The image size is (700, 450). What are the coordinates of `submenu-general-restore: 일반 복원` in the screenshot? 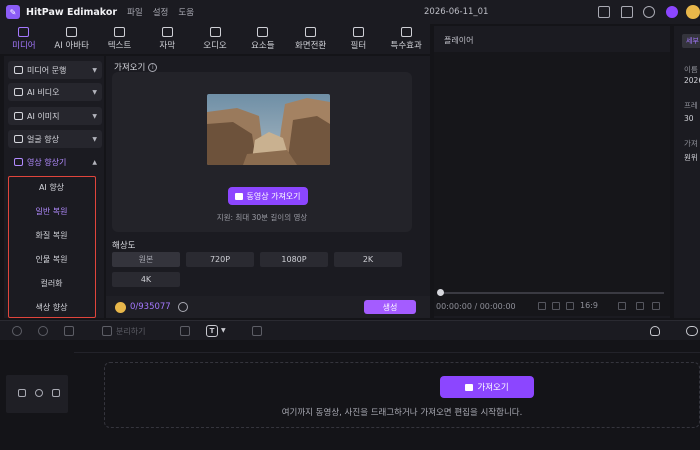 It's located at (51, 211).